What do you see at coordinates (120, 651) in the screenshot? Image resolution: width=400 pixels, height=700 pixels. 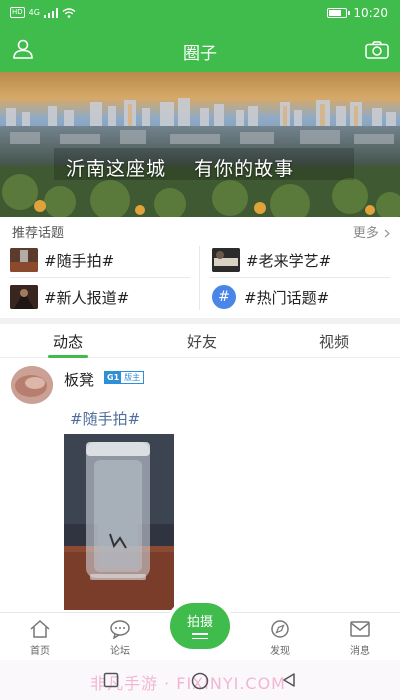 I see `nav-forum-label: 论坛` at bounding box center [120, 651].